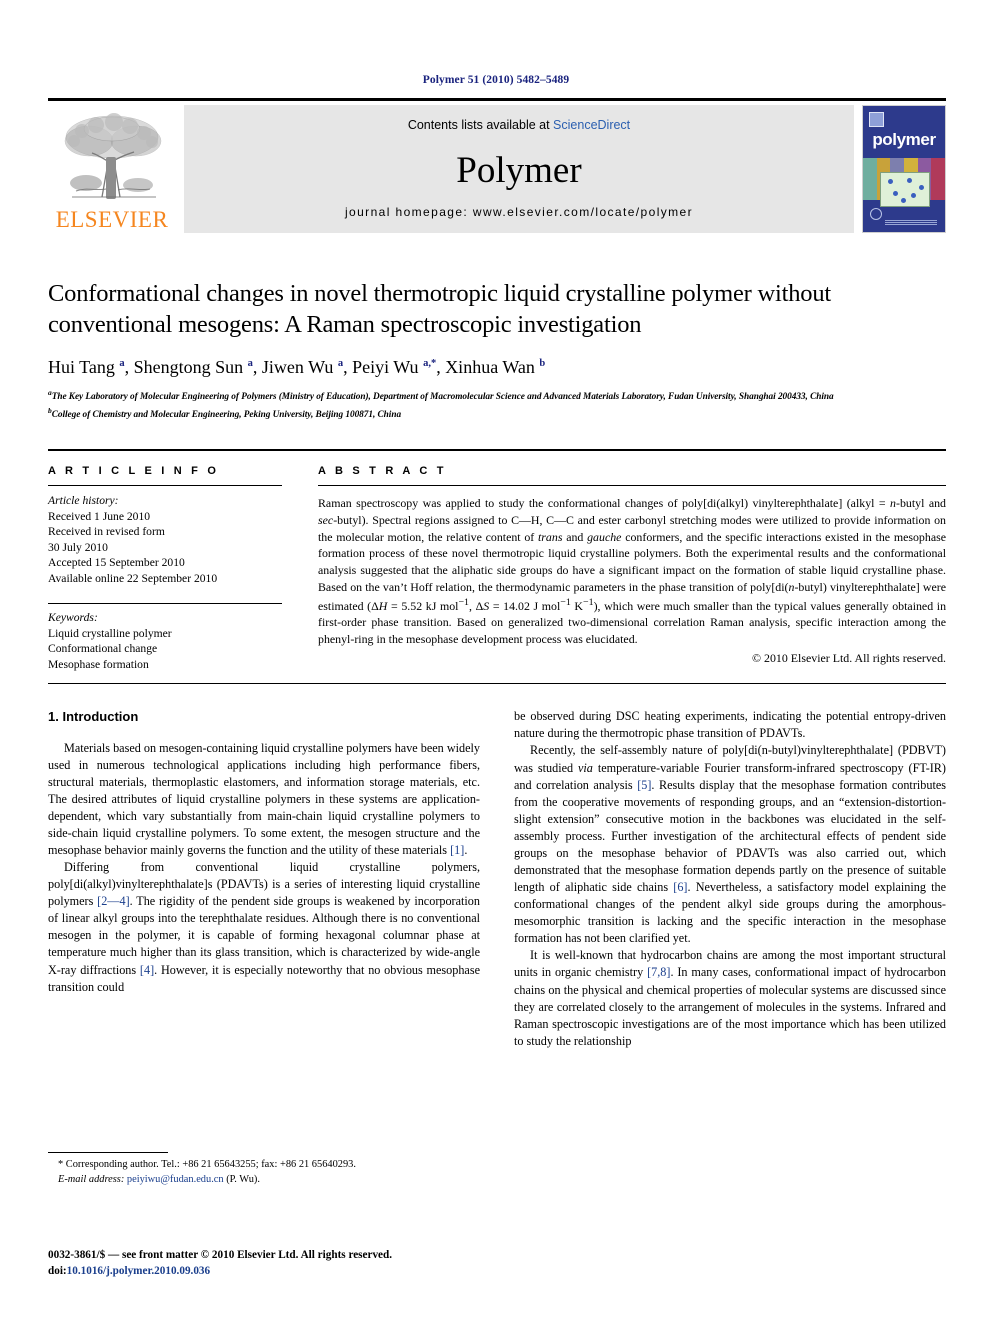  What do you see at coordinates (165, 485) in the screenshot?
I see `article-info-rule` at bounding box center [165, 485].